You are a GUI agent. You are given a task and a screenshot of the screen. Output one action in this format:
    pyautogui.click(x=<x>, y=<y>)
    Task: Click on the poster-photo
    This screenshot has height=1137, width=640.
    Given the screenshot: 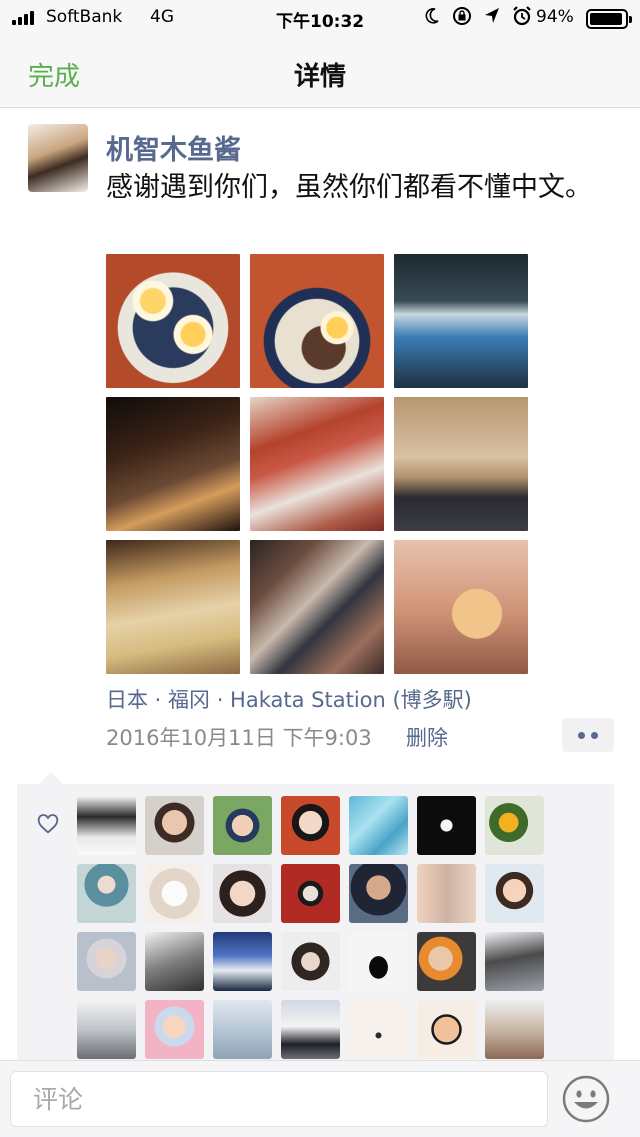 What is the action you would take?
    pyautogui.click(x=317, y=607)
    